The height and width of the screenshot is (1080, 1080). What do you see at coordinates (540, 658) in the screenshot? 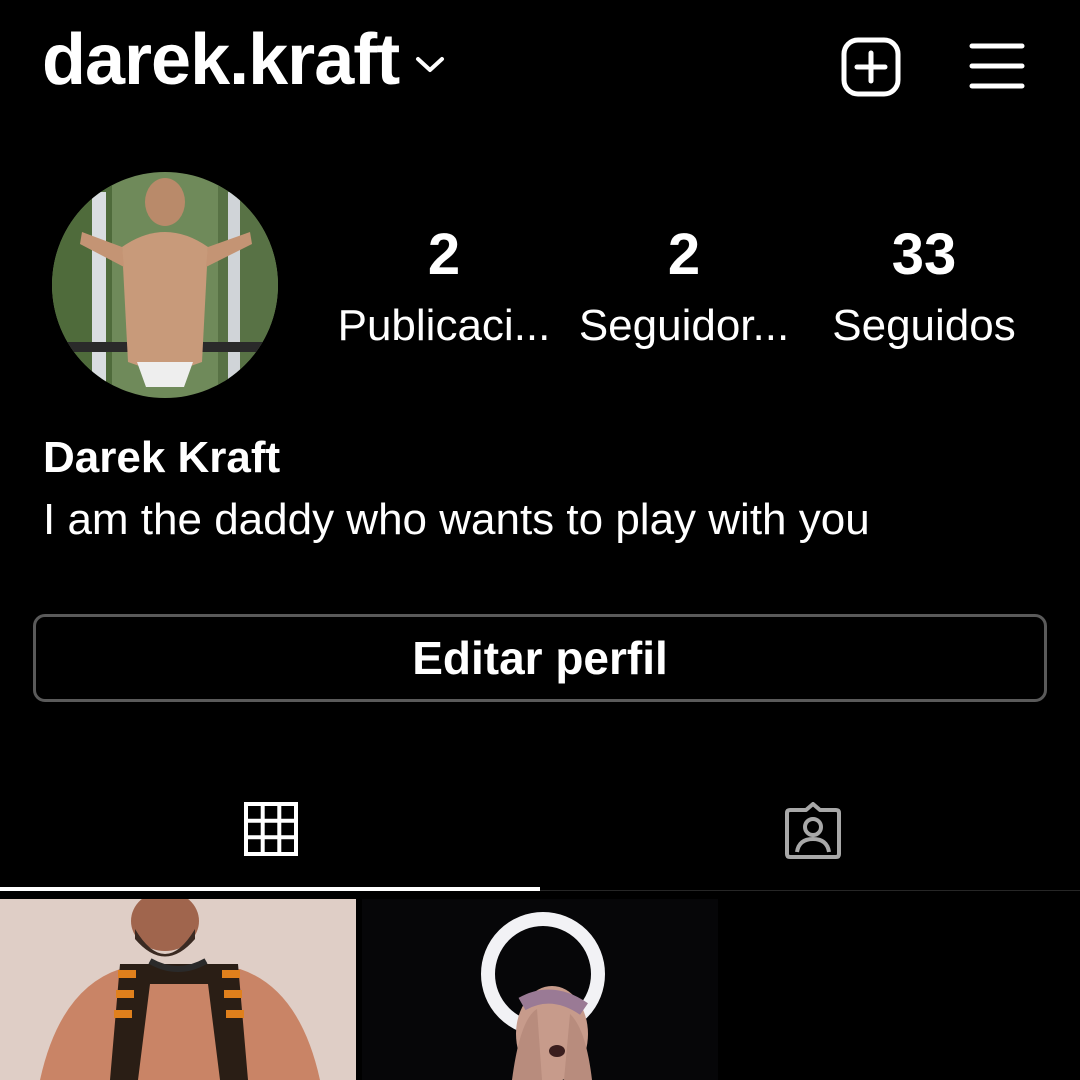
I see `edit-profile-button: Editar perfil` at bounding box center [540, 658].